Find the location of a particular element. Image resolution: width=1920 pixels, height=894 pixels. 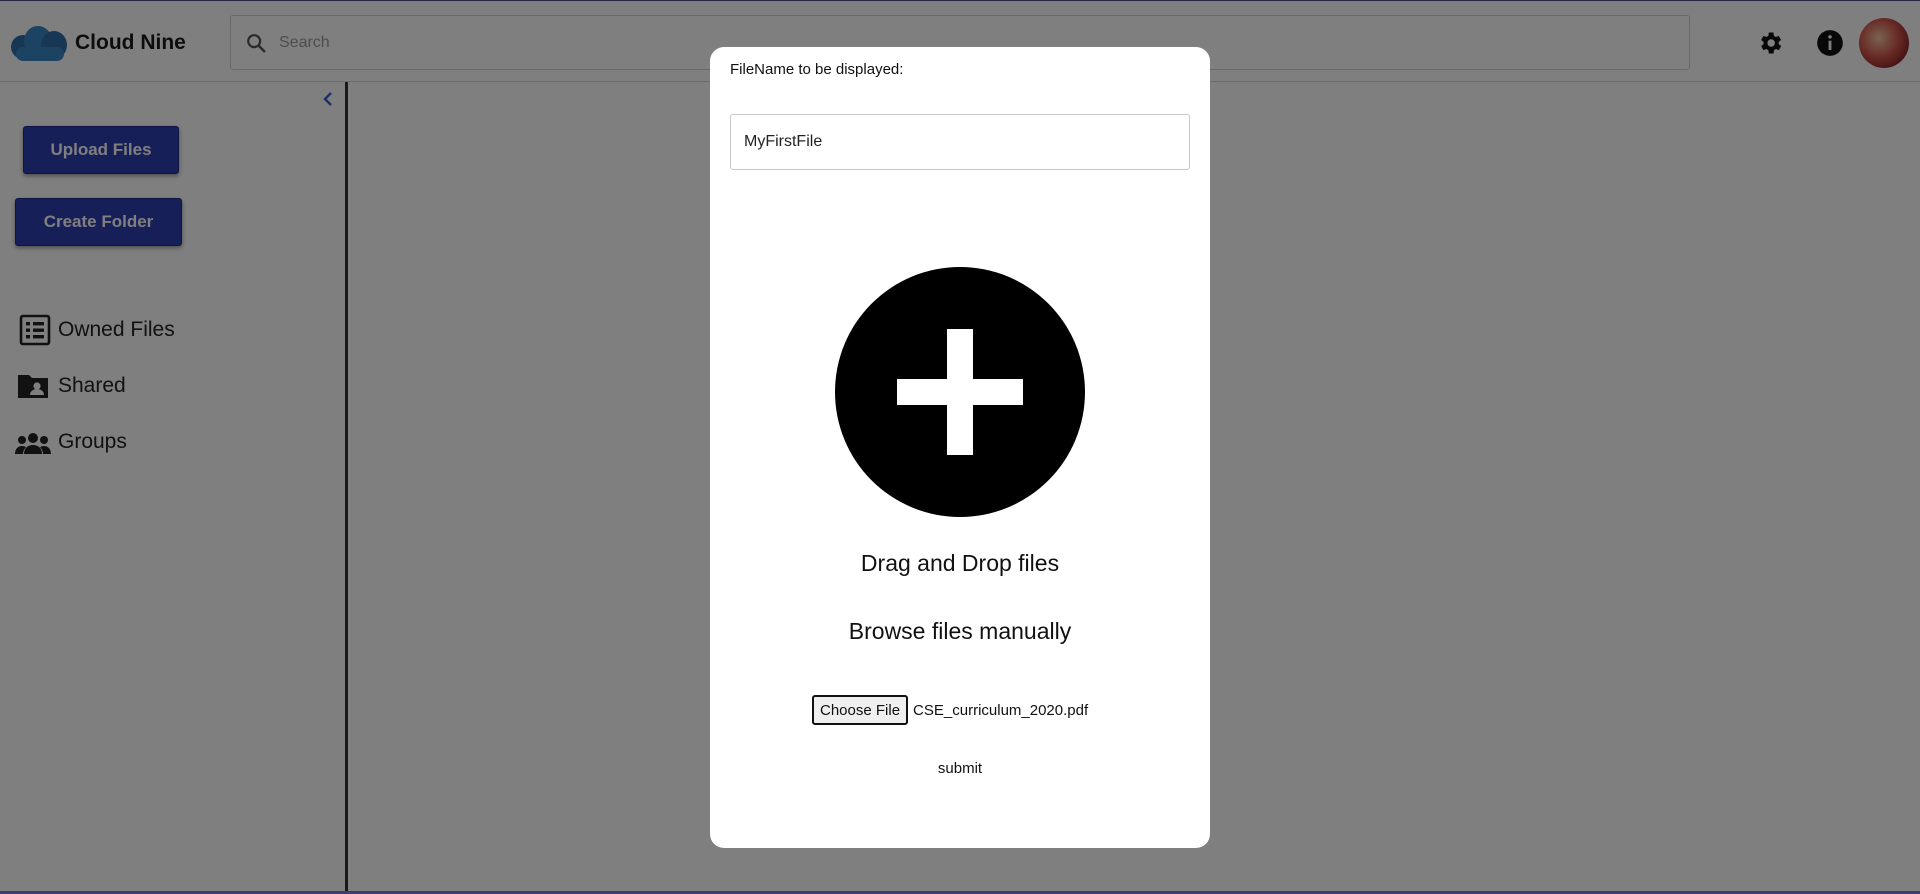

selected-file-name: CSE_curriculum_2020.pdf is located at coordinates (1001, 710).